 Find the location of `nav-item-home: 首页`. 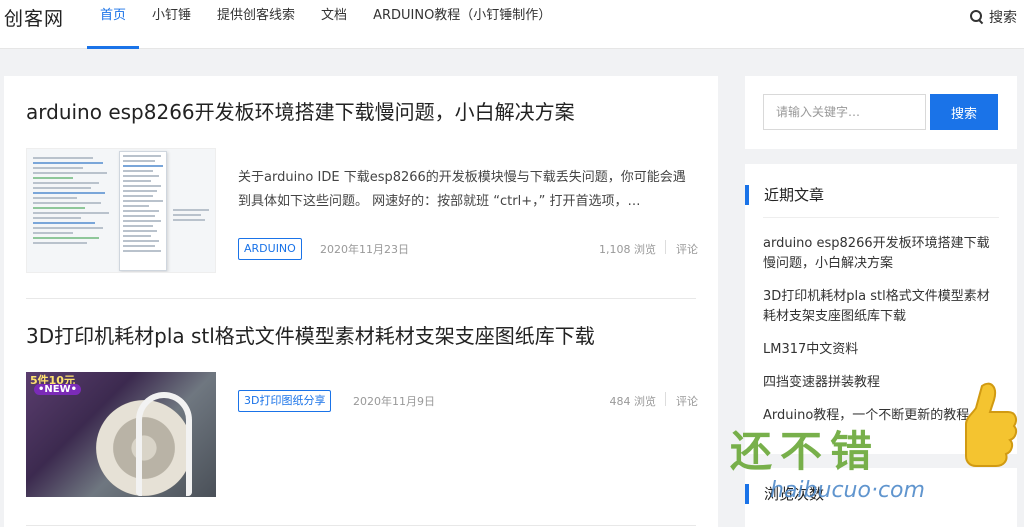

nav-item-home: 首页 is located at coordinates (113, 24).